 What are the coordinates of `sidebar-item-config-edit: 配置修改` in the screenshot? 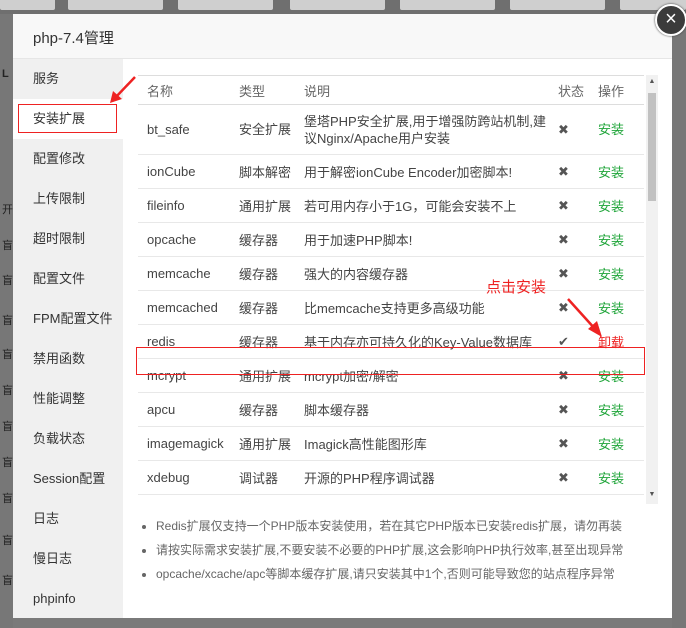 It's located at (68, 159).